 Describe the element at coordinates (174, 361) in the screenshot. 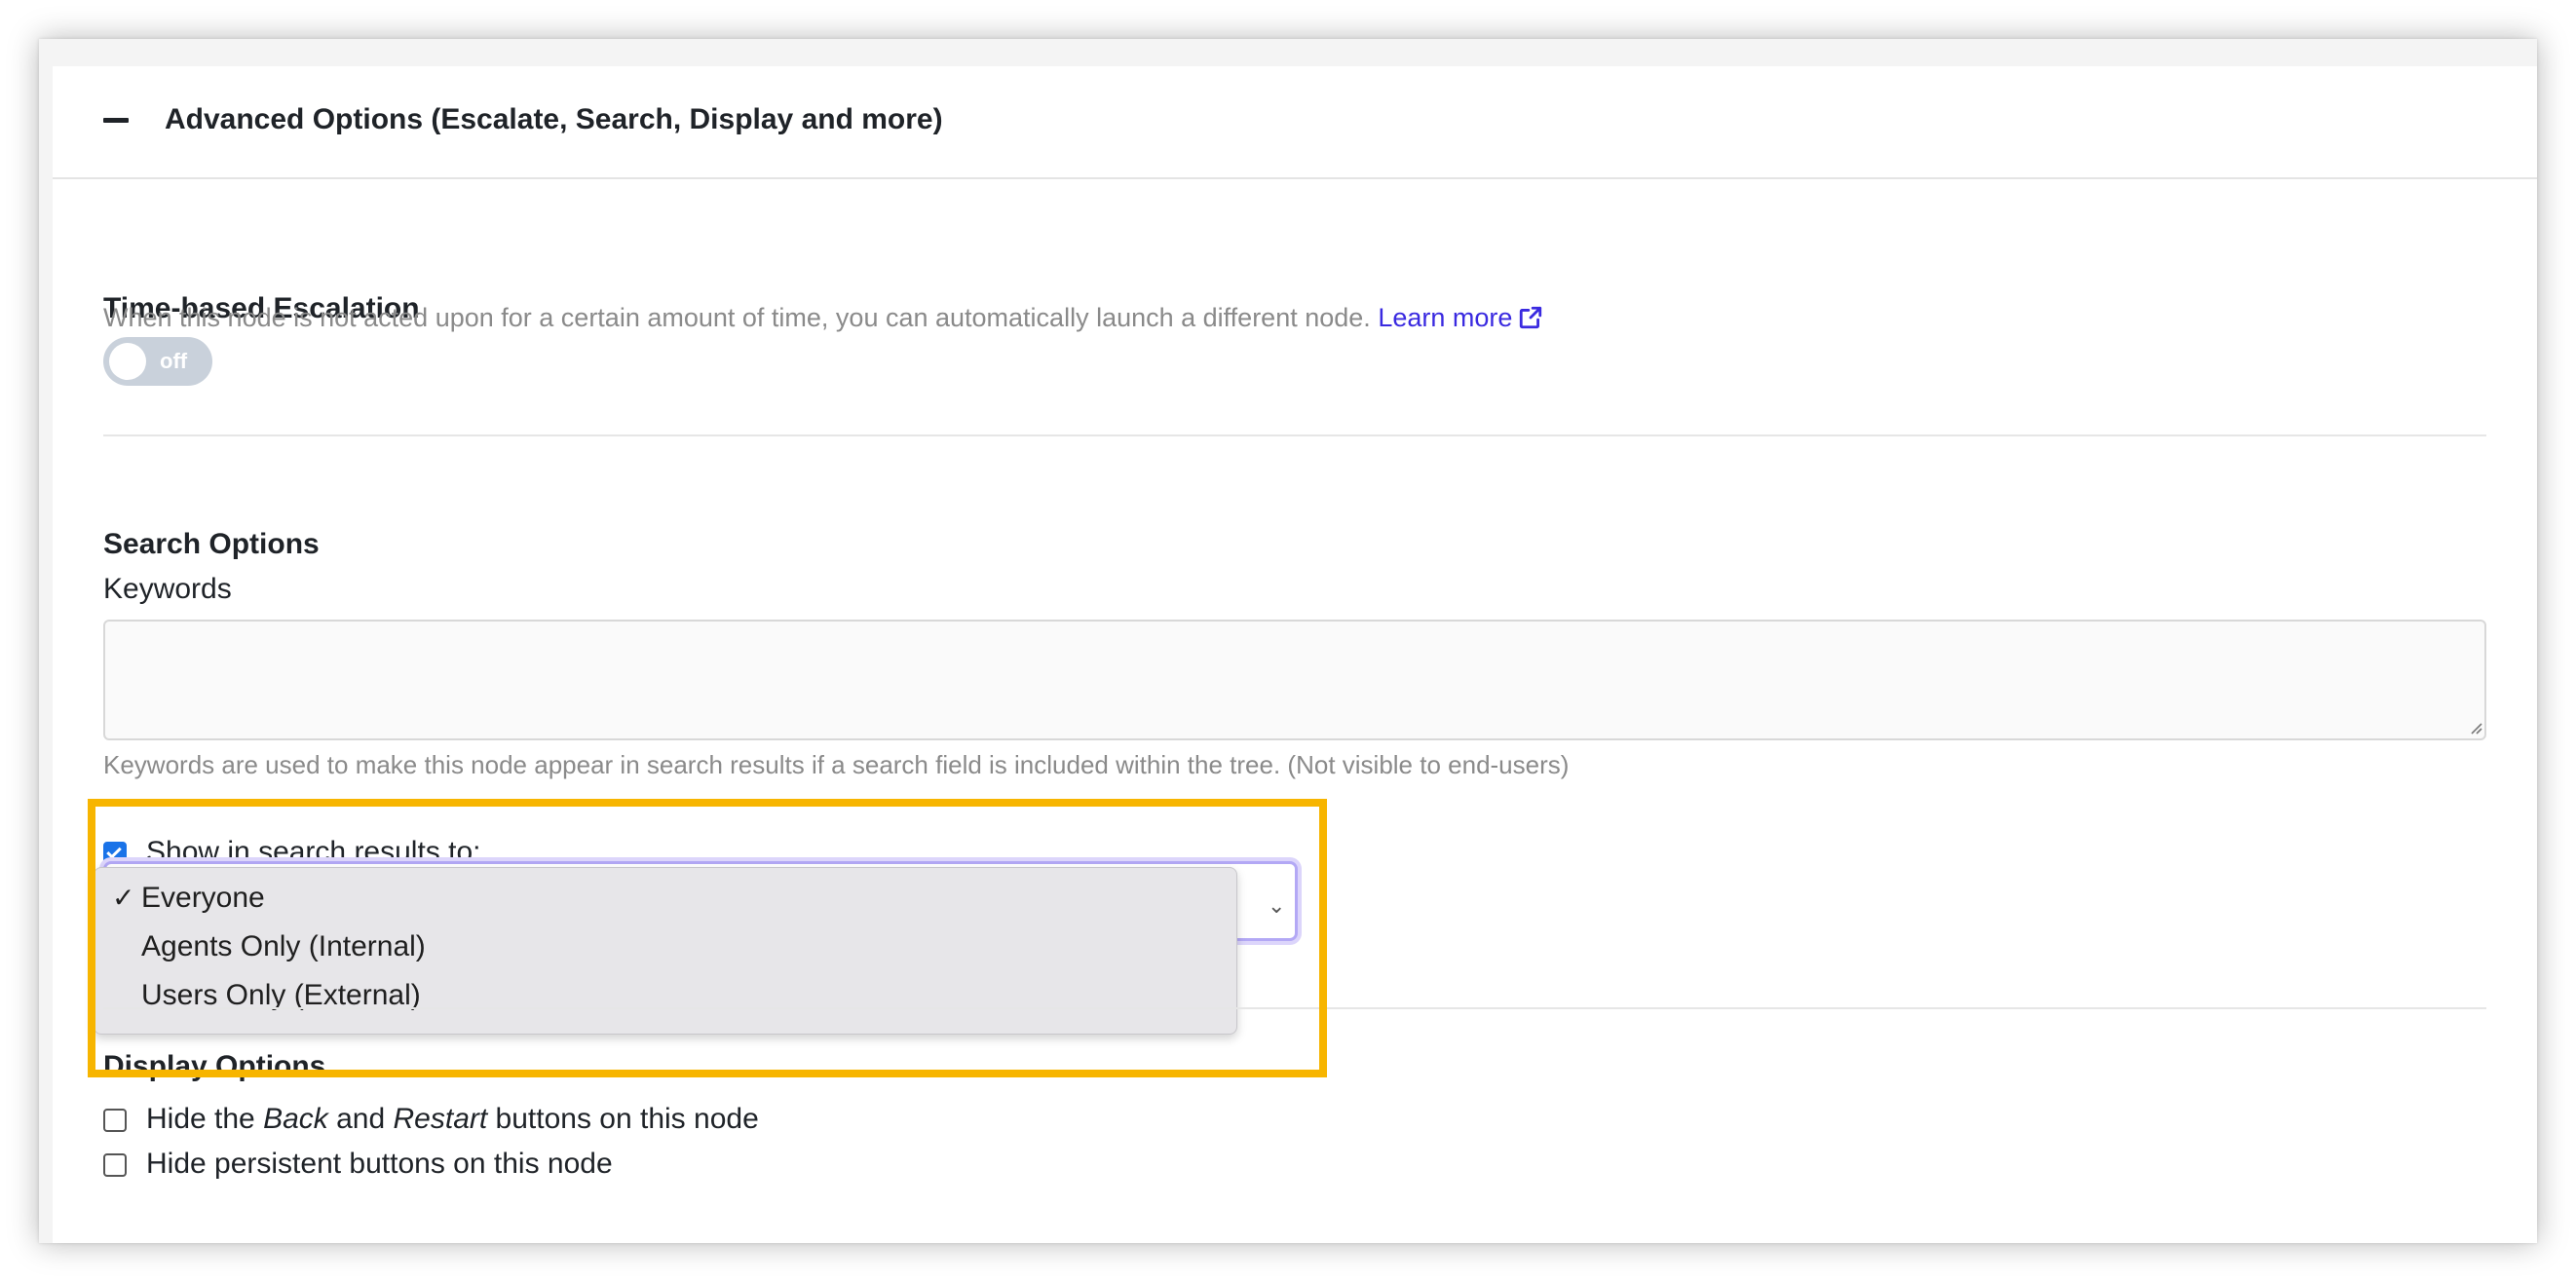

I see `toggle-state-label: off` at that location.